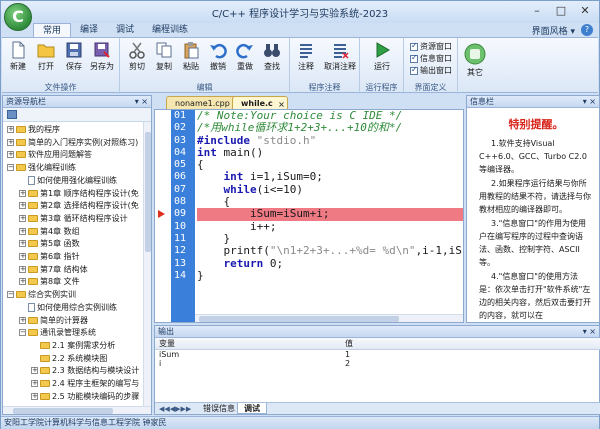  What do you see at coordinates (330, 189) in the screenshot?
I see `code-line: while(i<=10)` at bounding box center [330, 189].